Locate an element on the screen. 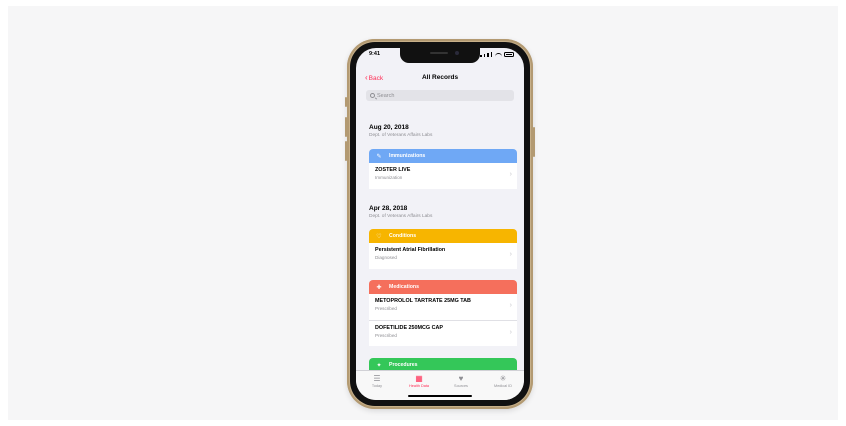 This screenshot has height=426, width=846. page-title: All Records is located at coordinates (440, 77).